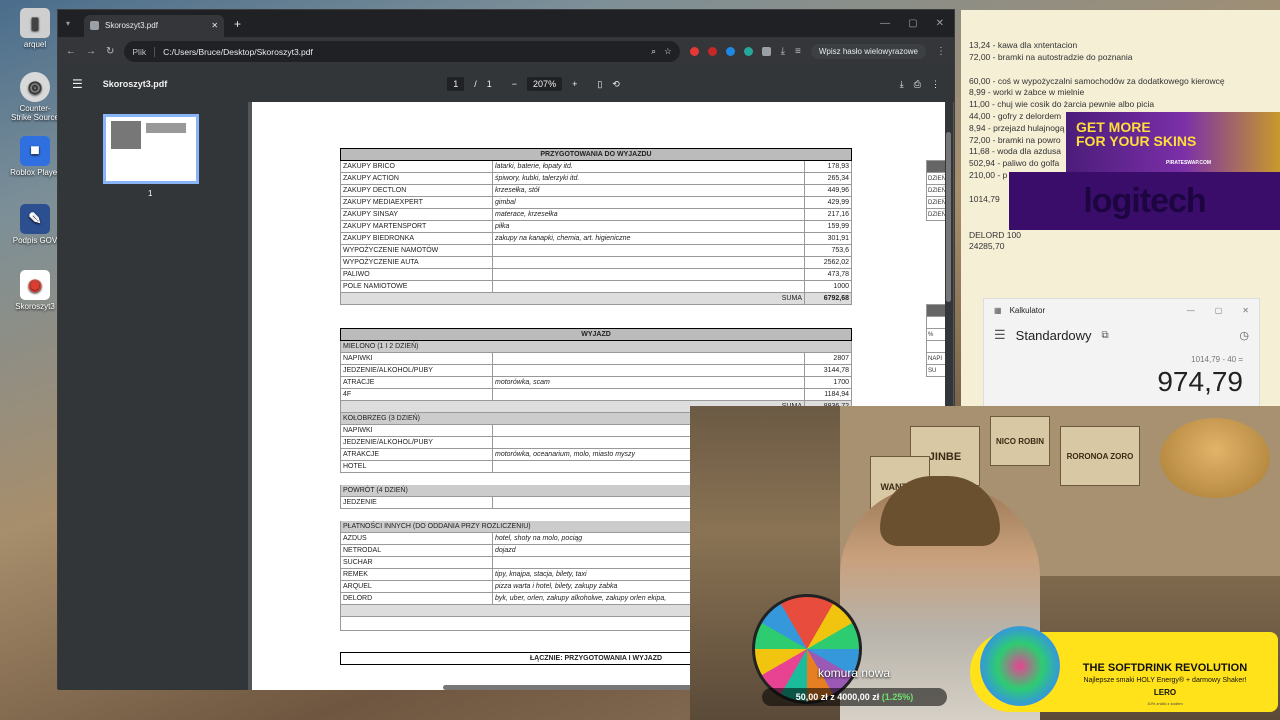 The height and width of the screenshot is (720, 1280). Describe the element at coordinates (1244, 335) in the screenshot. I see `history-icon: ◷` at that location.